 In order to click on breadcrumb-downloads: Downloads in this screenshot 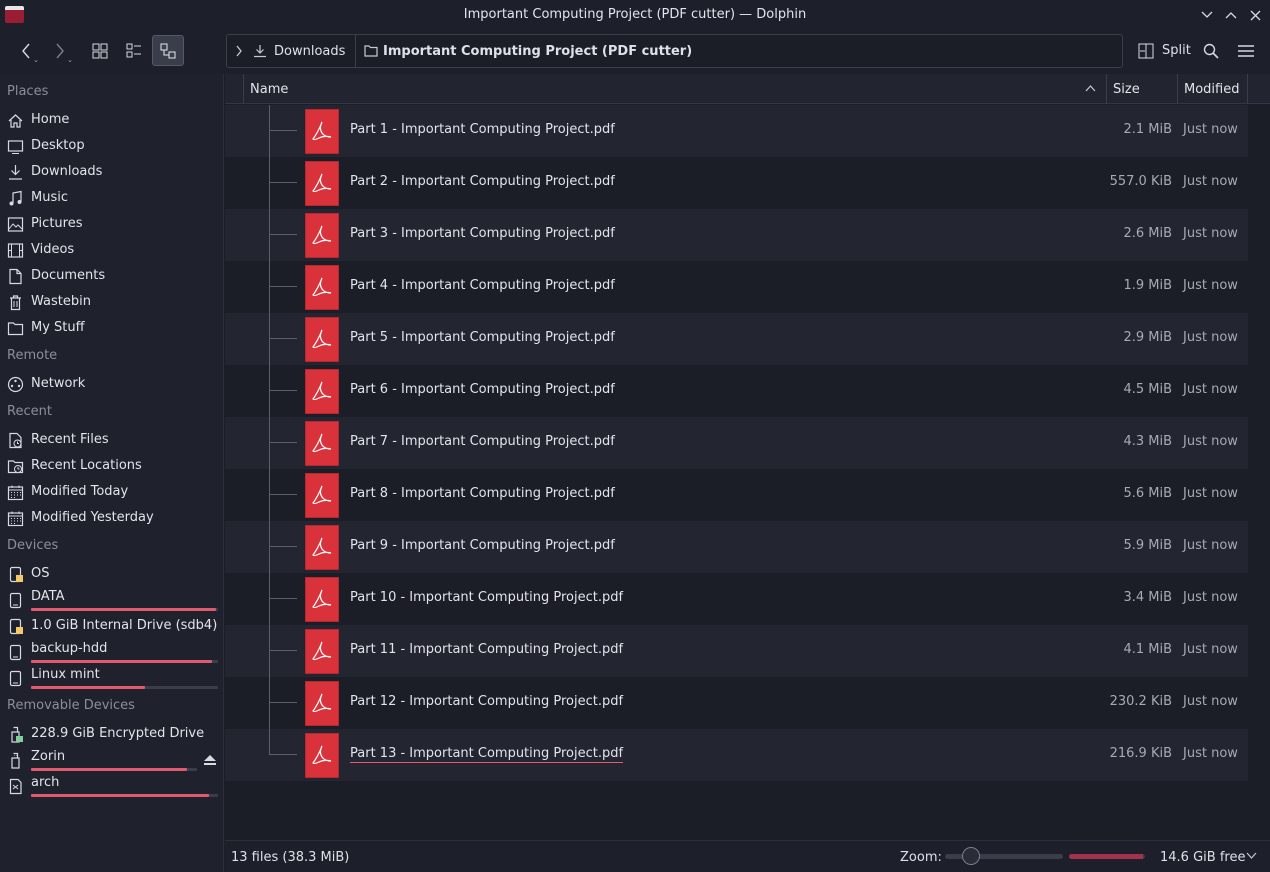, I will do `click(299, 51)`.